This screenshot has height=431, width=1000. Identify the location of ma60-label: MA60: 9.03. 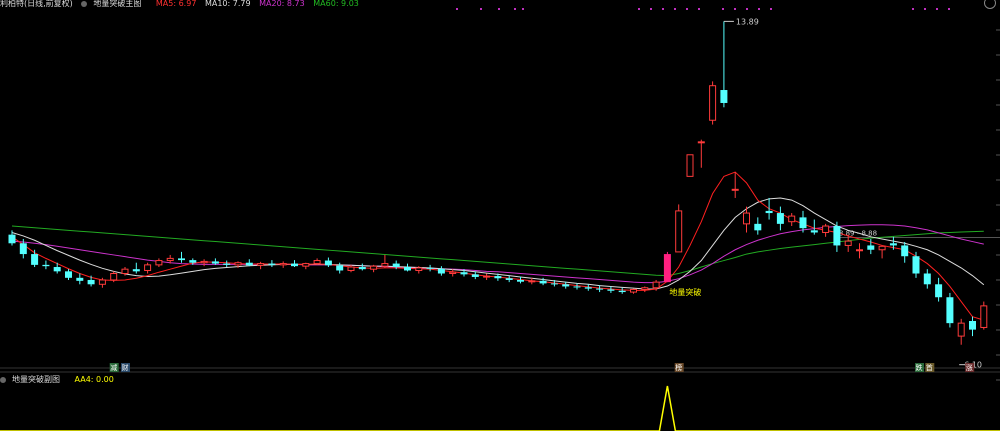
(336, 4).